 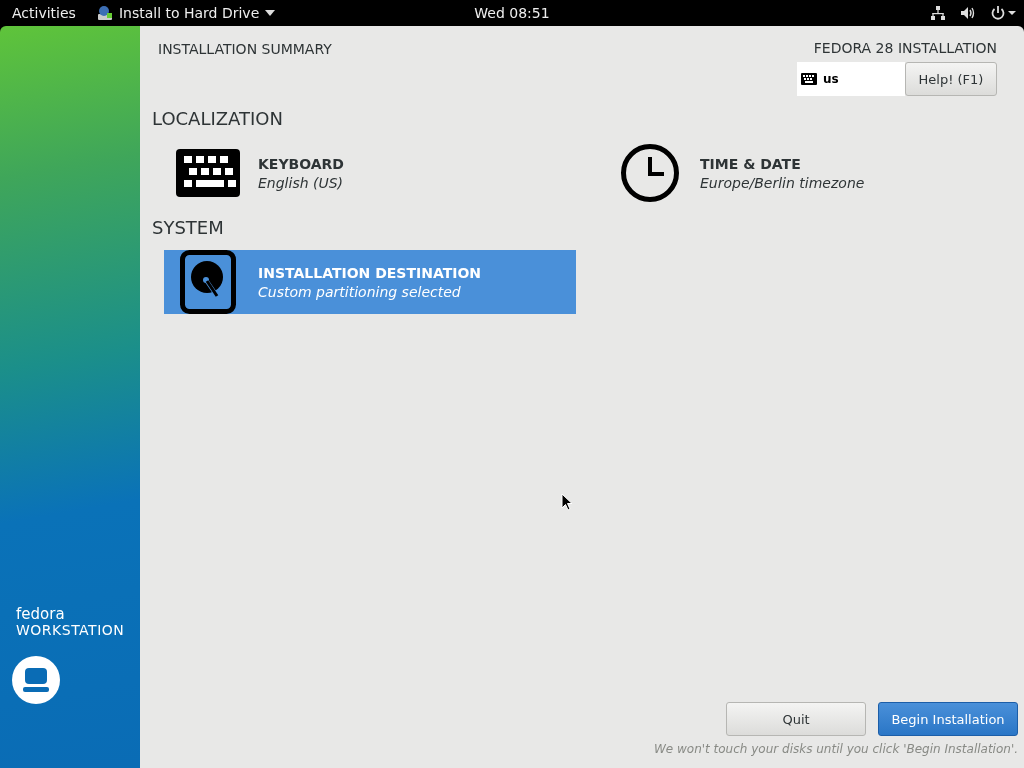 What do you see at coordinates (104, 13) in the screenshot?
I see `installer-icon` at bounding box center [104, 13].